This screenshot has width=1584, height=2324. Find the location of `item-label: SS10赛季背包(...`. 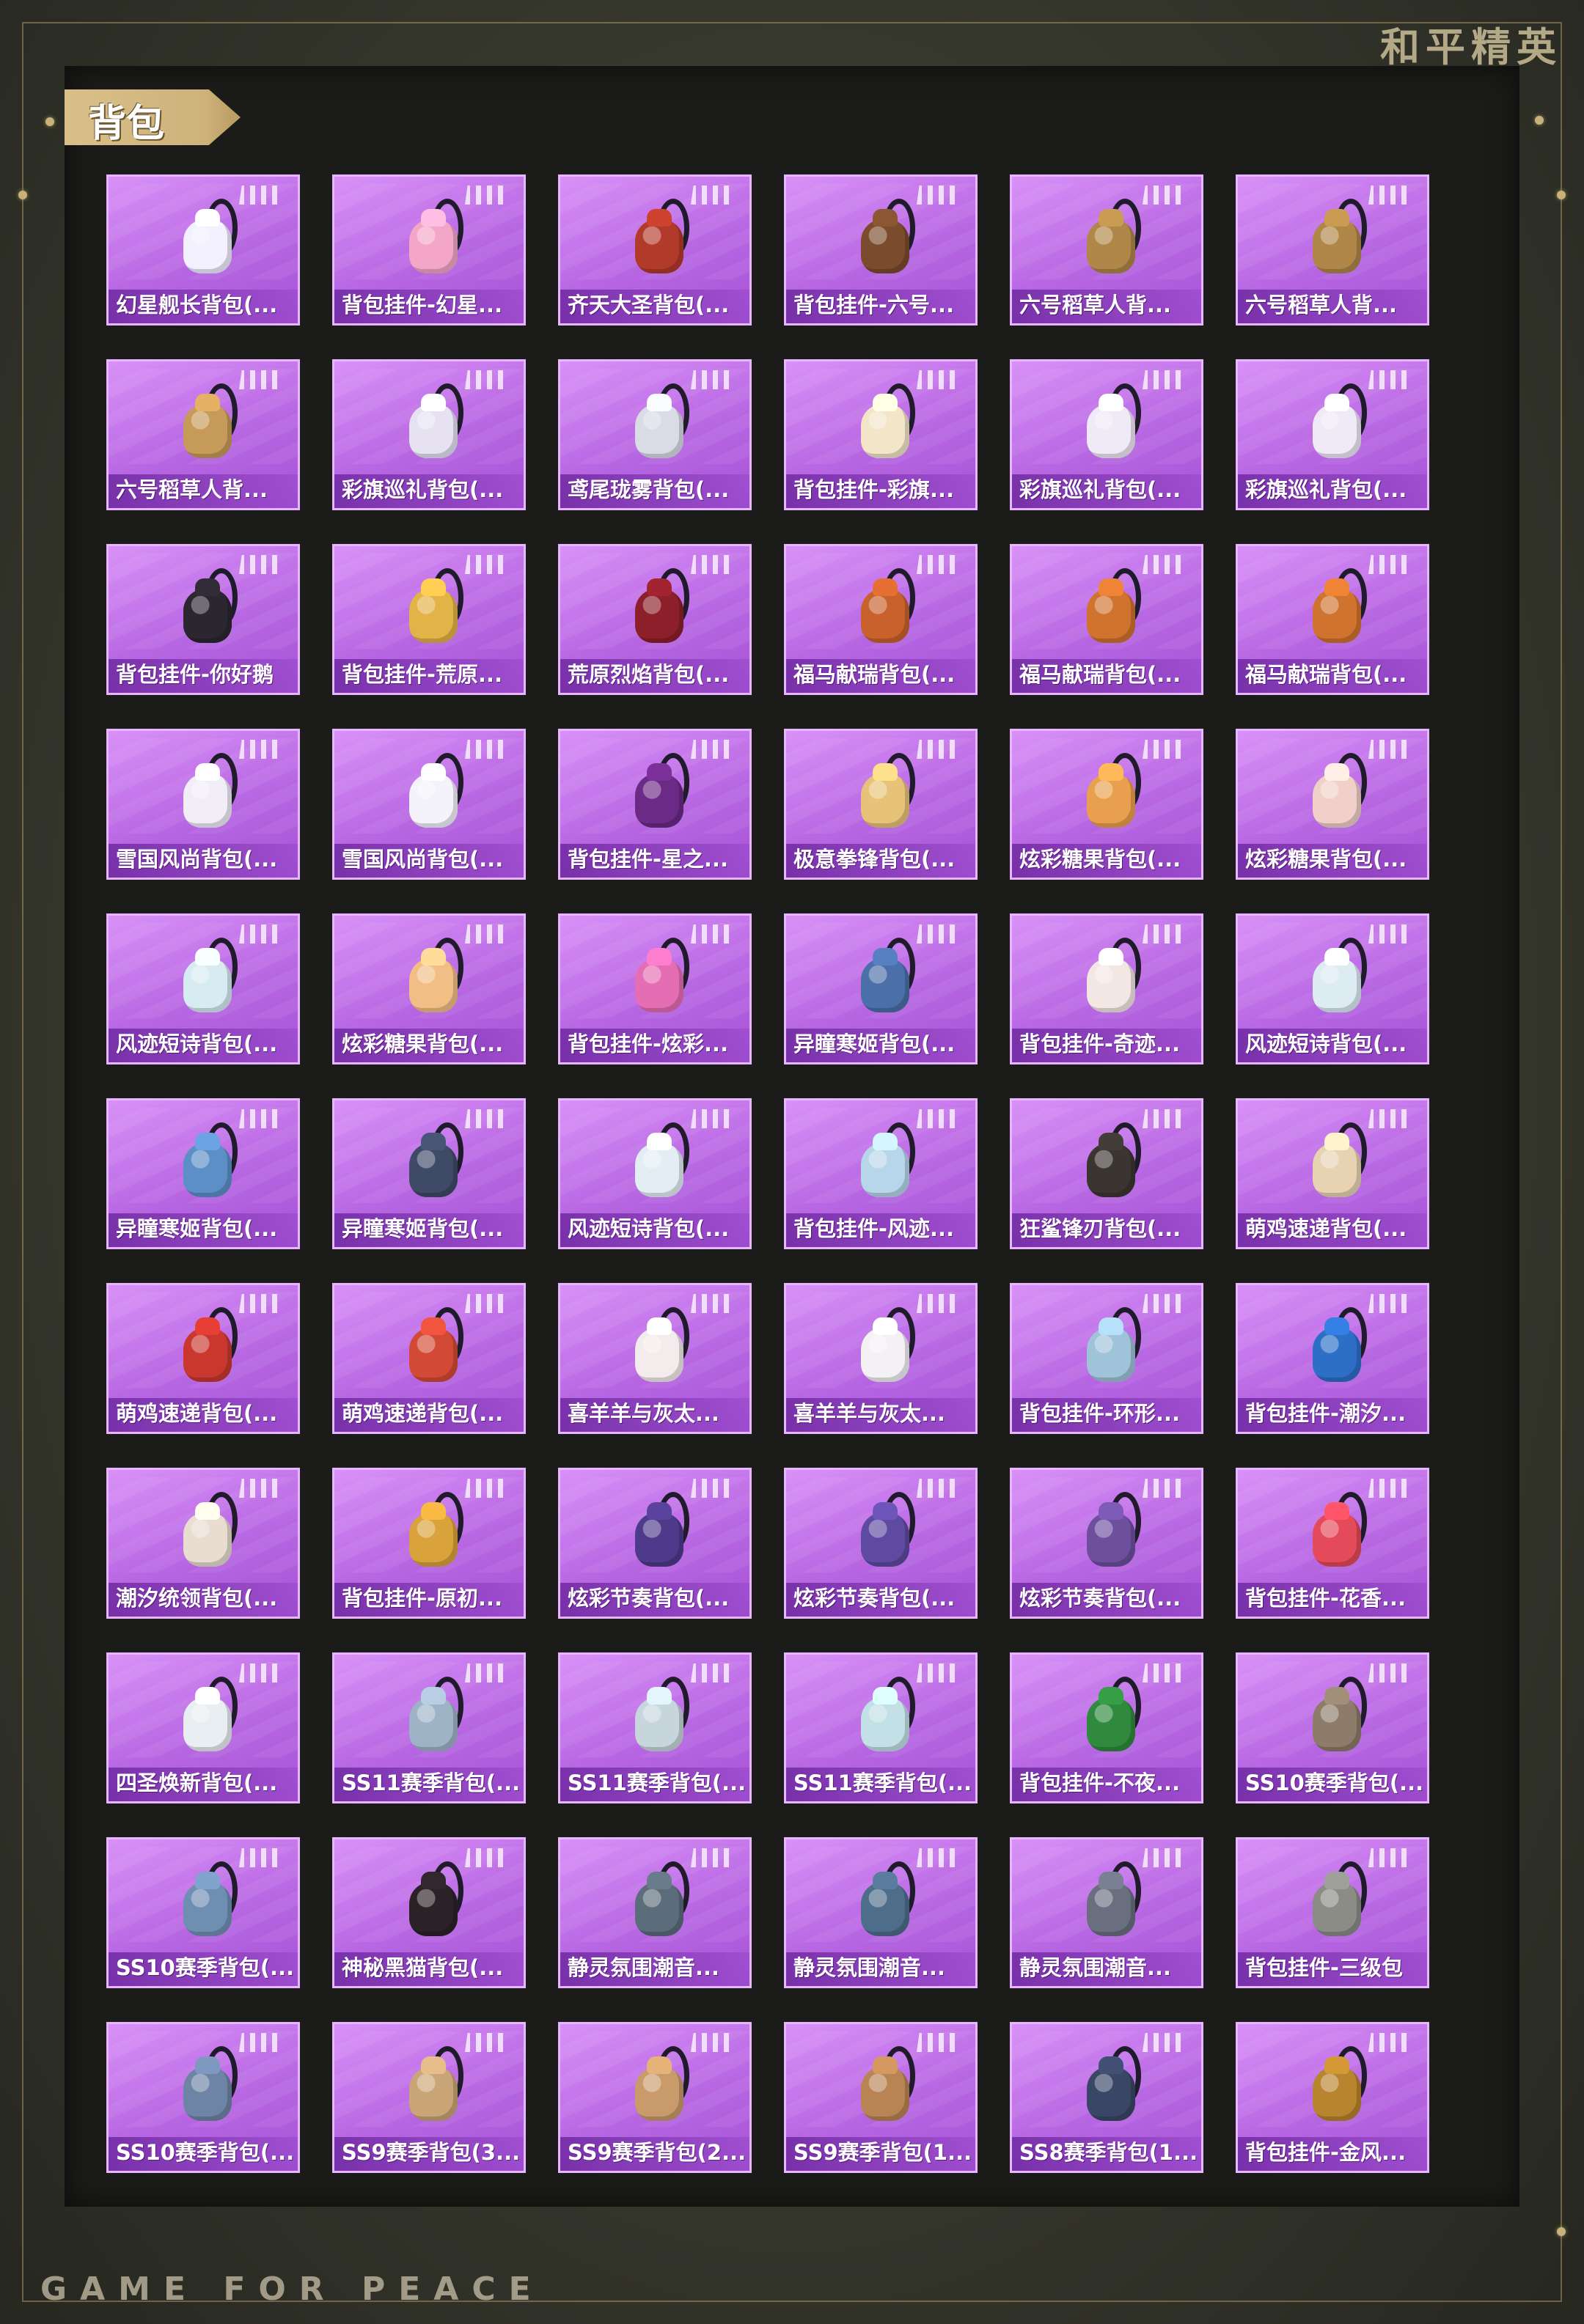

item-label: SS10赛季背包(... is located at coordinates (1334, 1782).